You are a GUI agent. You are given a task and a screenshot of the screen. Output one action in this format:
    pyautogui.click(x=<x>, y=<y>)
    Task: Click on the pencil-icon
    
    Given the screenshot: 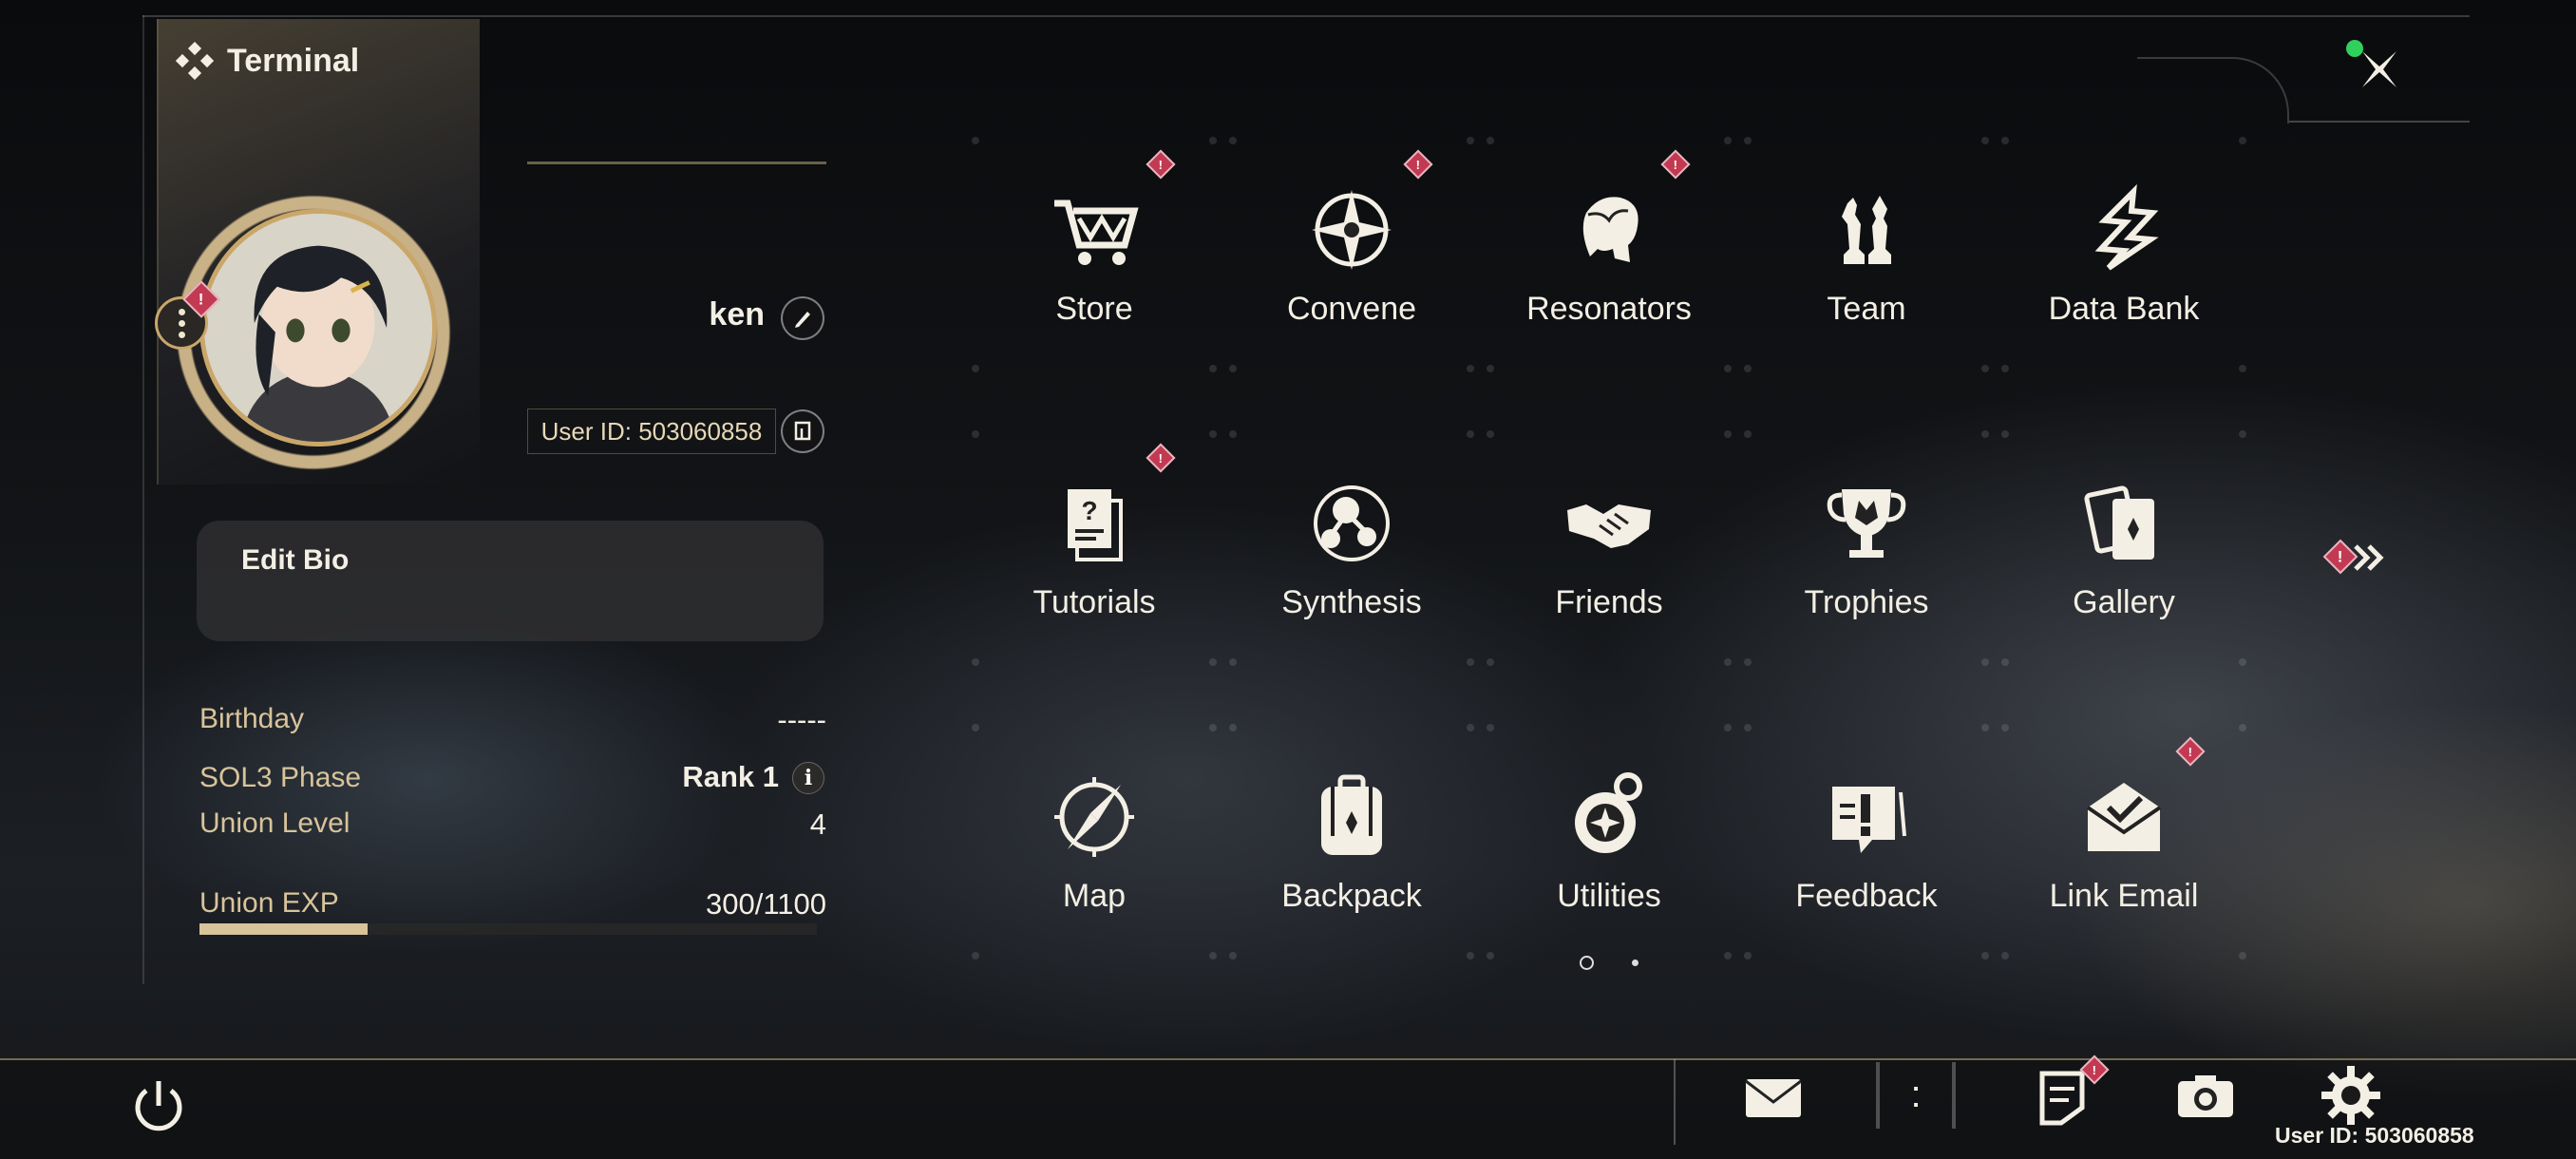 What is the action you would take?
    pyautogui.click(x=802, y=320)
    